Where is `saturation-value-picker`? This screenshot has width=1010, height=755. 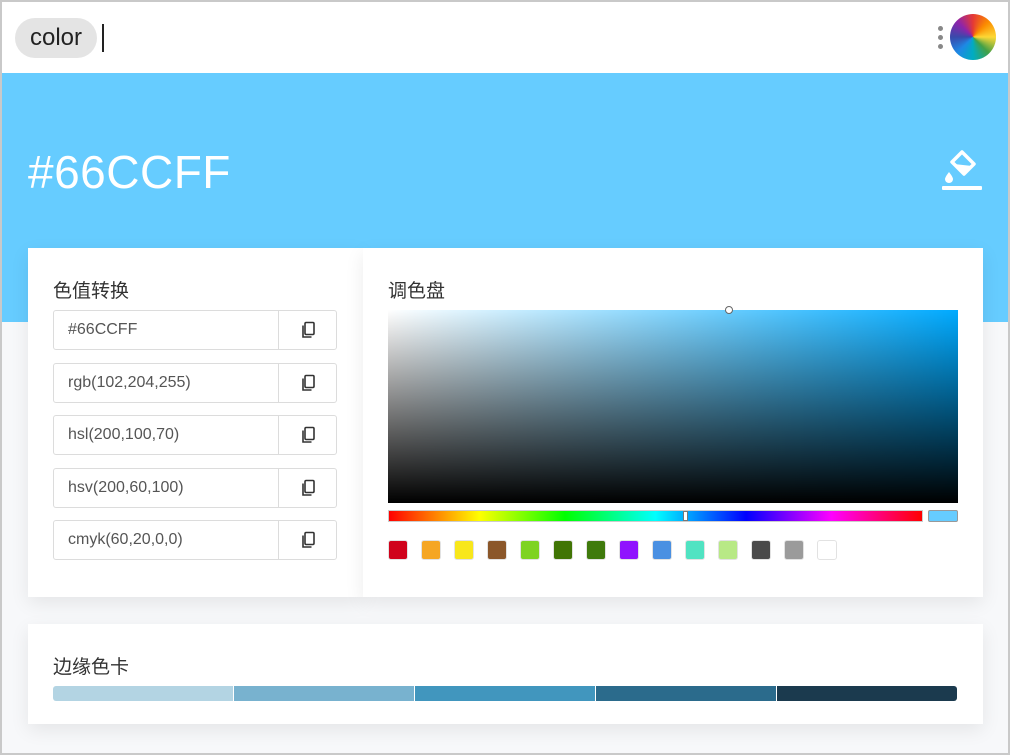
saturation-value-picker is located at coordinates (673, 406).